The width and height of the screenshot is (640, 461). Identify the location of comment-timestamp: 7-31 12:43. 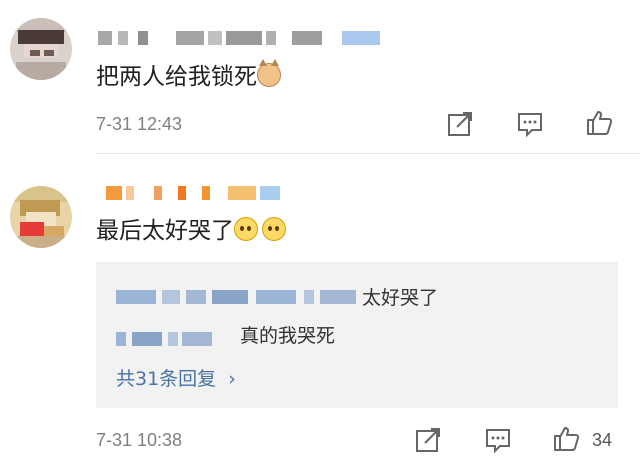
(139, 124).